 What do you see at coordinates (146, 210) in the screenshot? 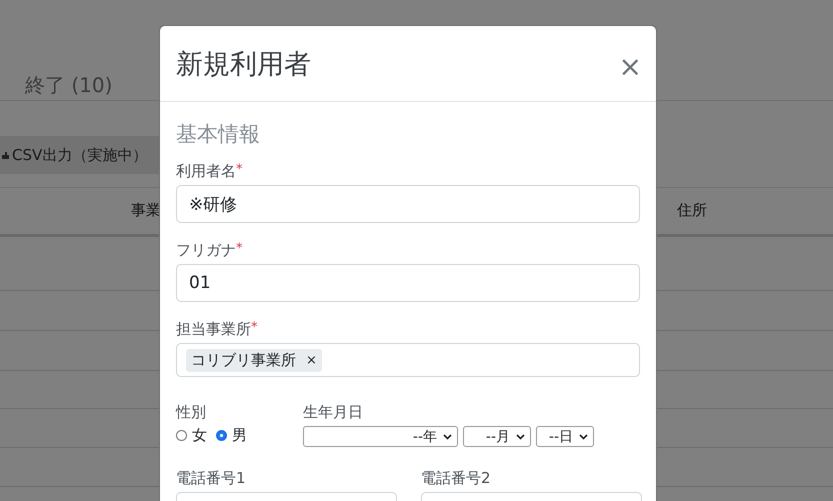
I see `column-header: 事業` at bounding box center [146, 210].